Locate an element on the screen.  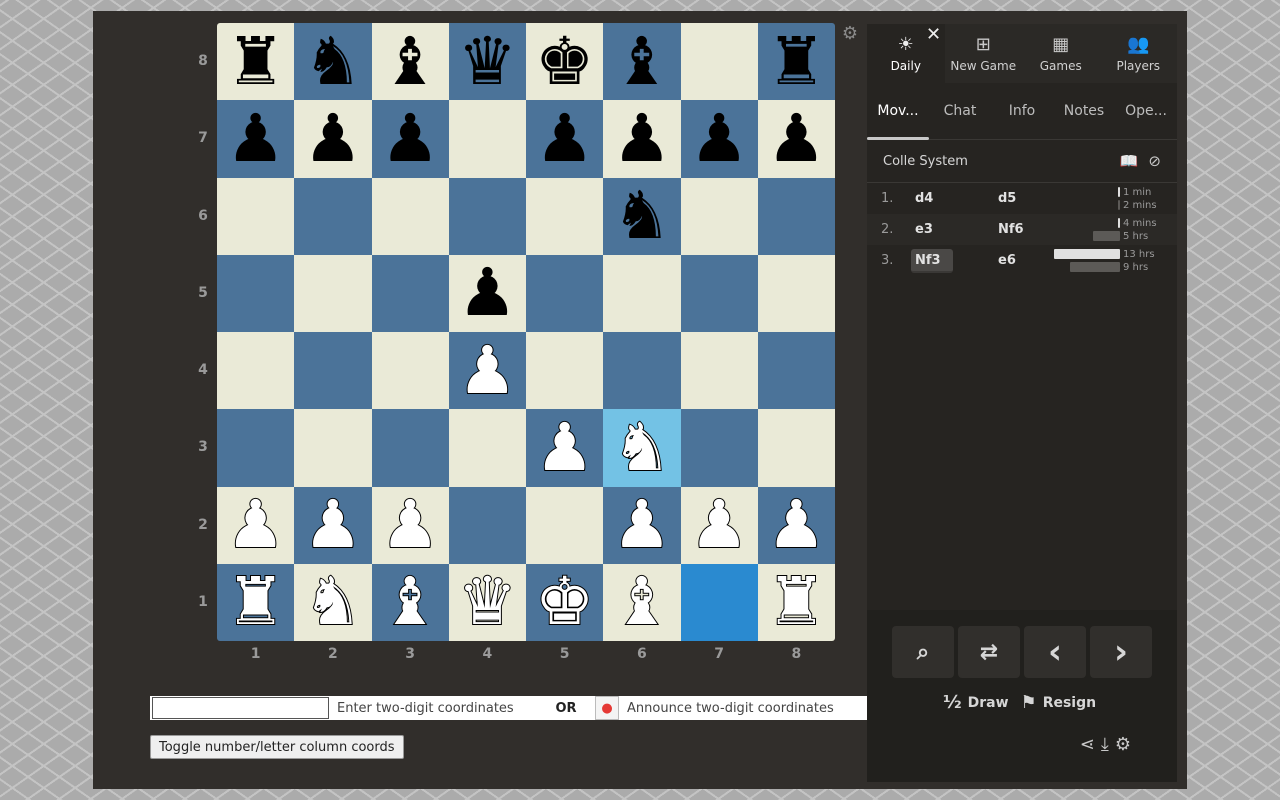
square-a1: ♜ is located at coordinates (256, 602).